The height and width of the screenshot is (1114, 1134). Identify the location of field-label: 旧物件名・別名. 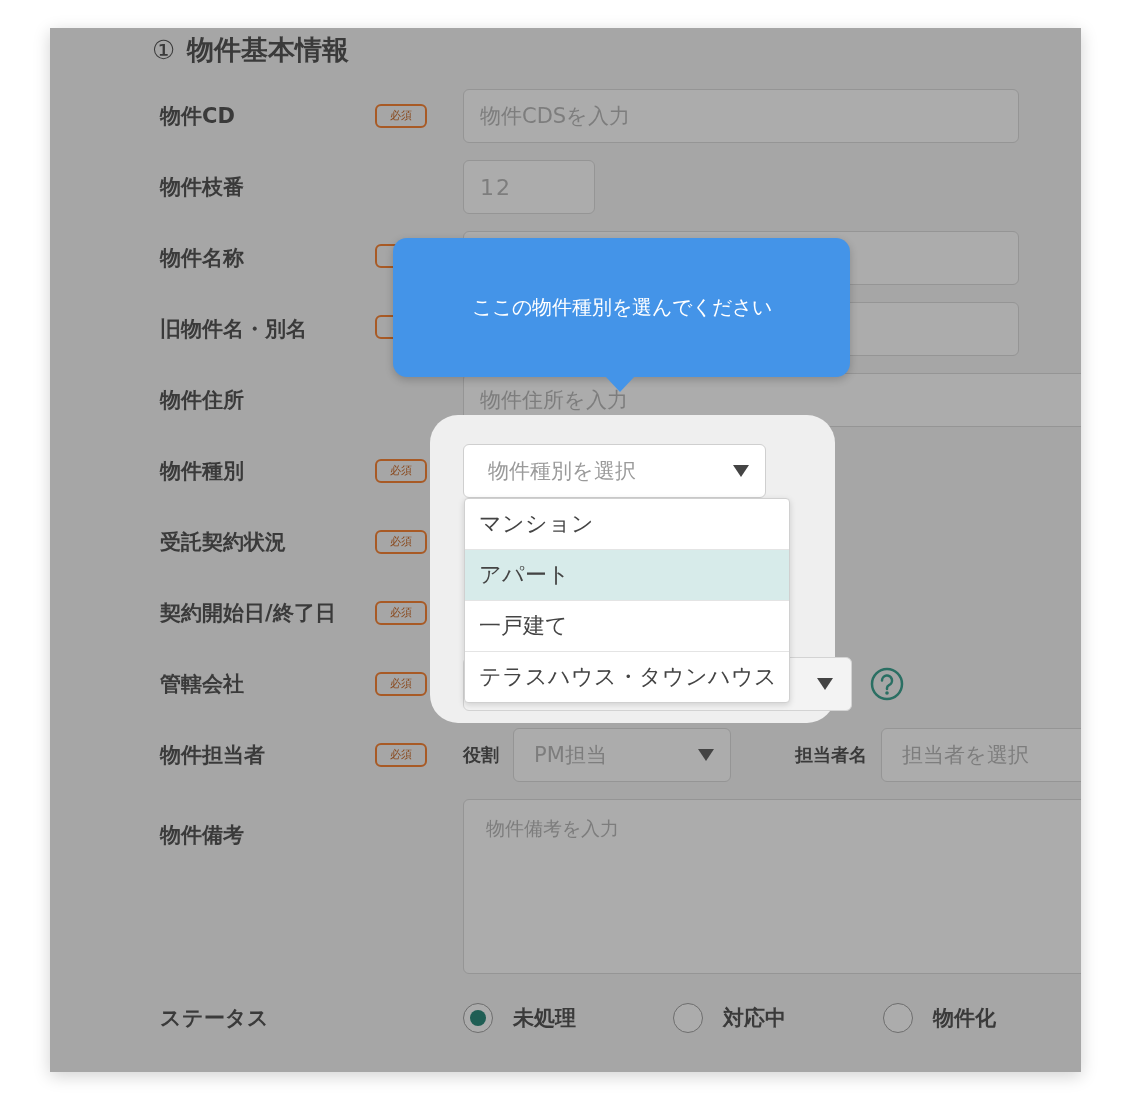
(234, 329).